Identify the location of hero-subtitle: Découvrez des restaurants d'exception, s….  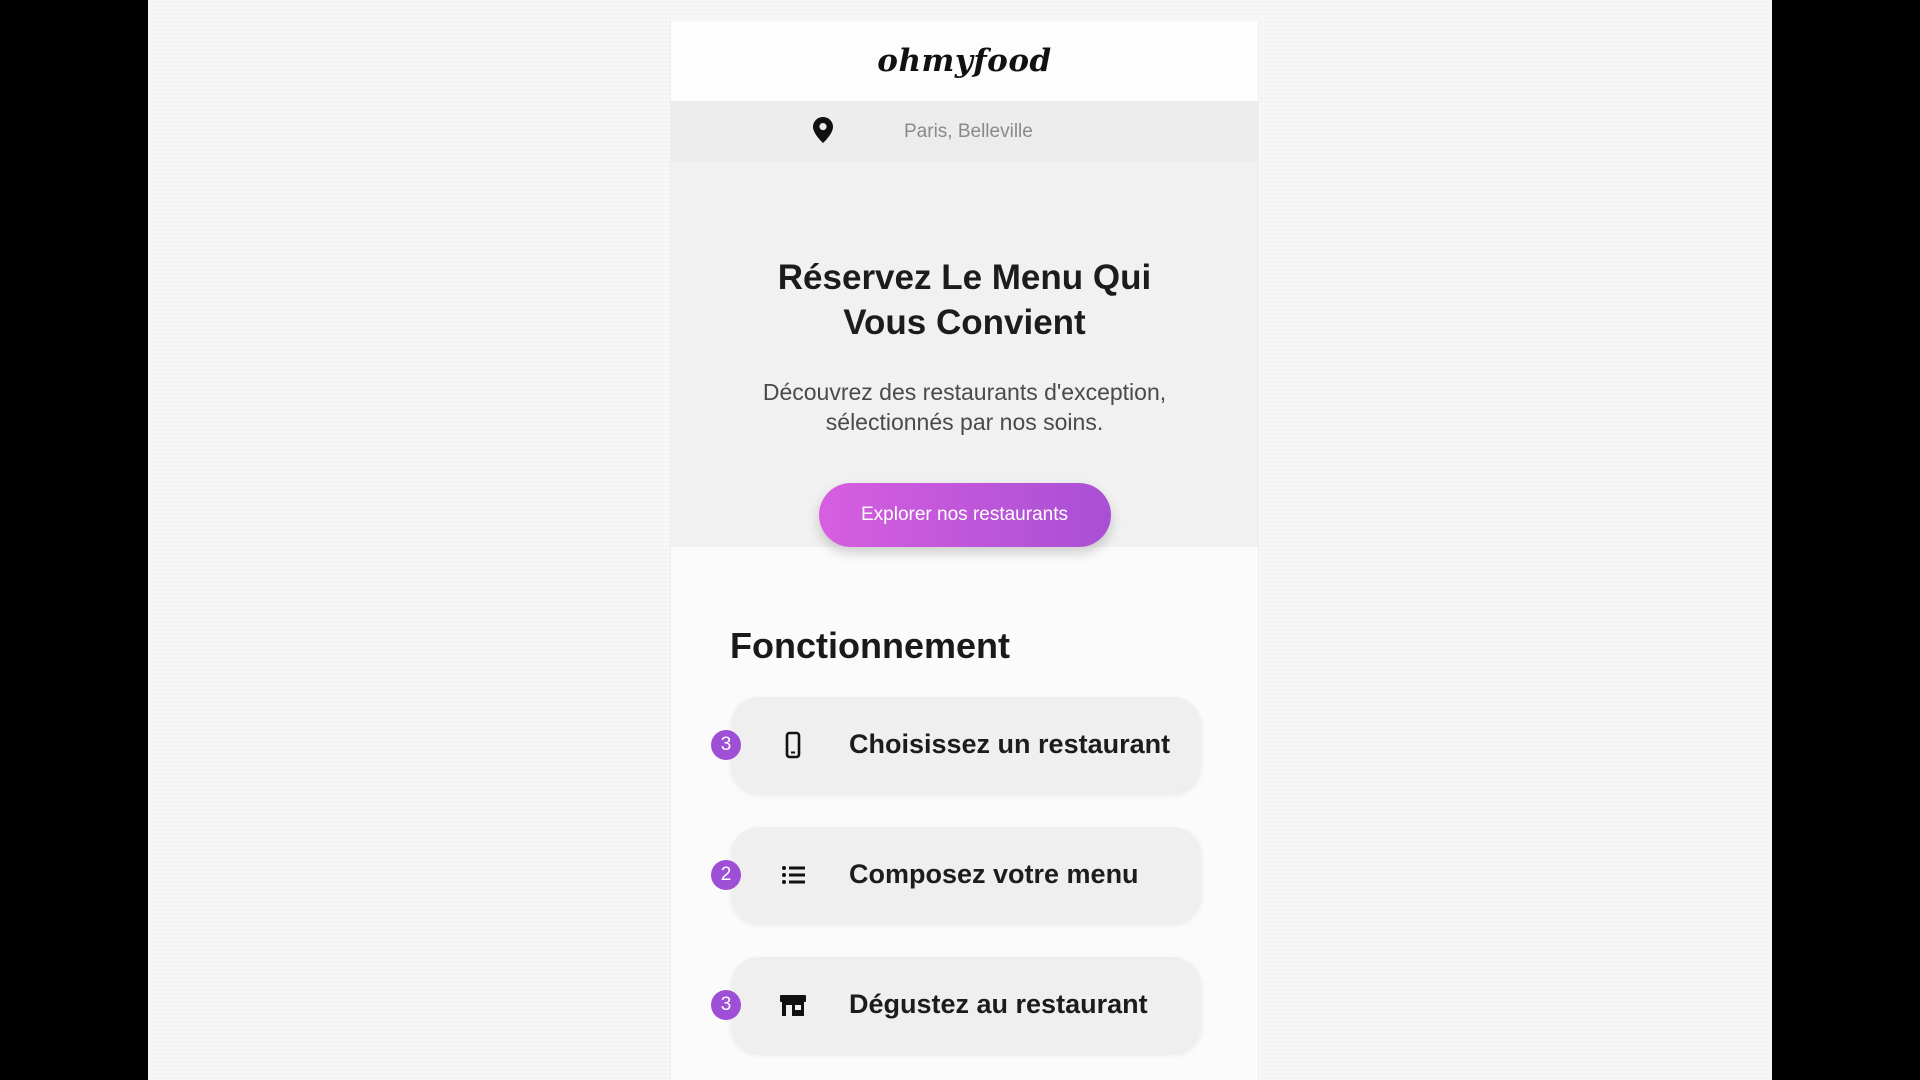
(964, 407).